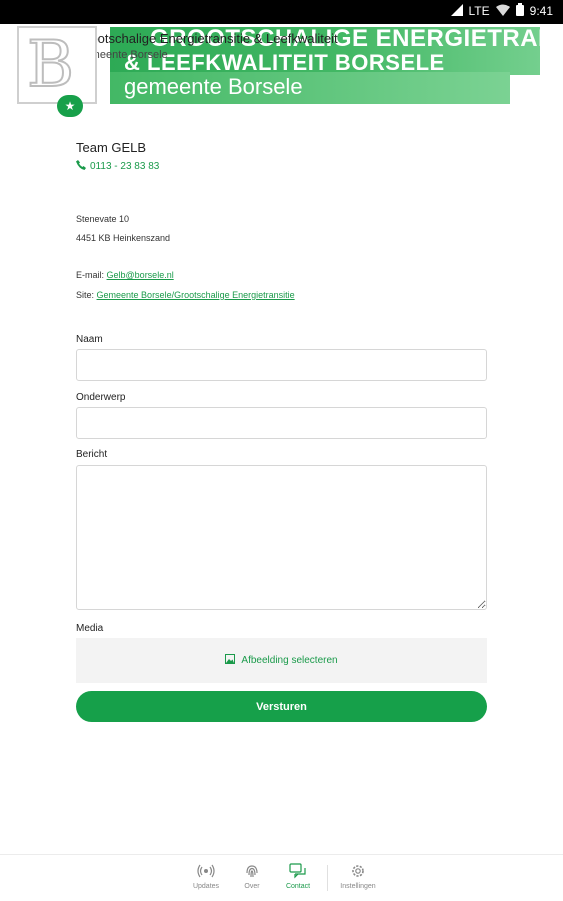 The image size is (563, 901). Describe the element at coordinates (89, 339) in the screenshot. I see `naam-label: Naam` at that location.